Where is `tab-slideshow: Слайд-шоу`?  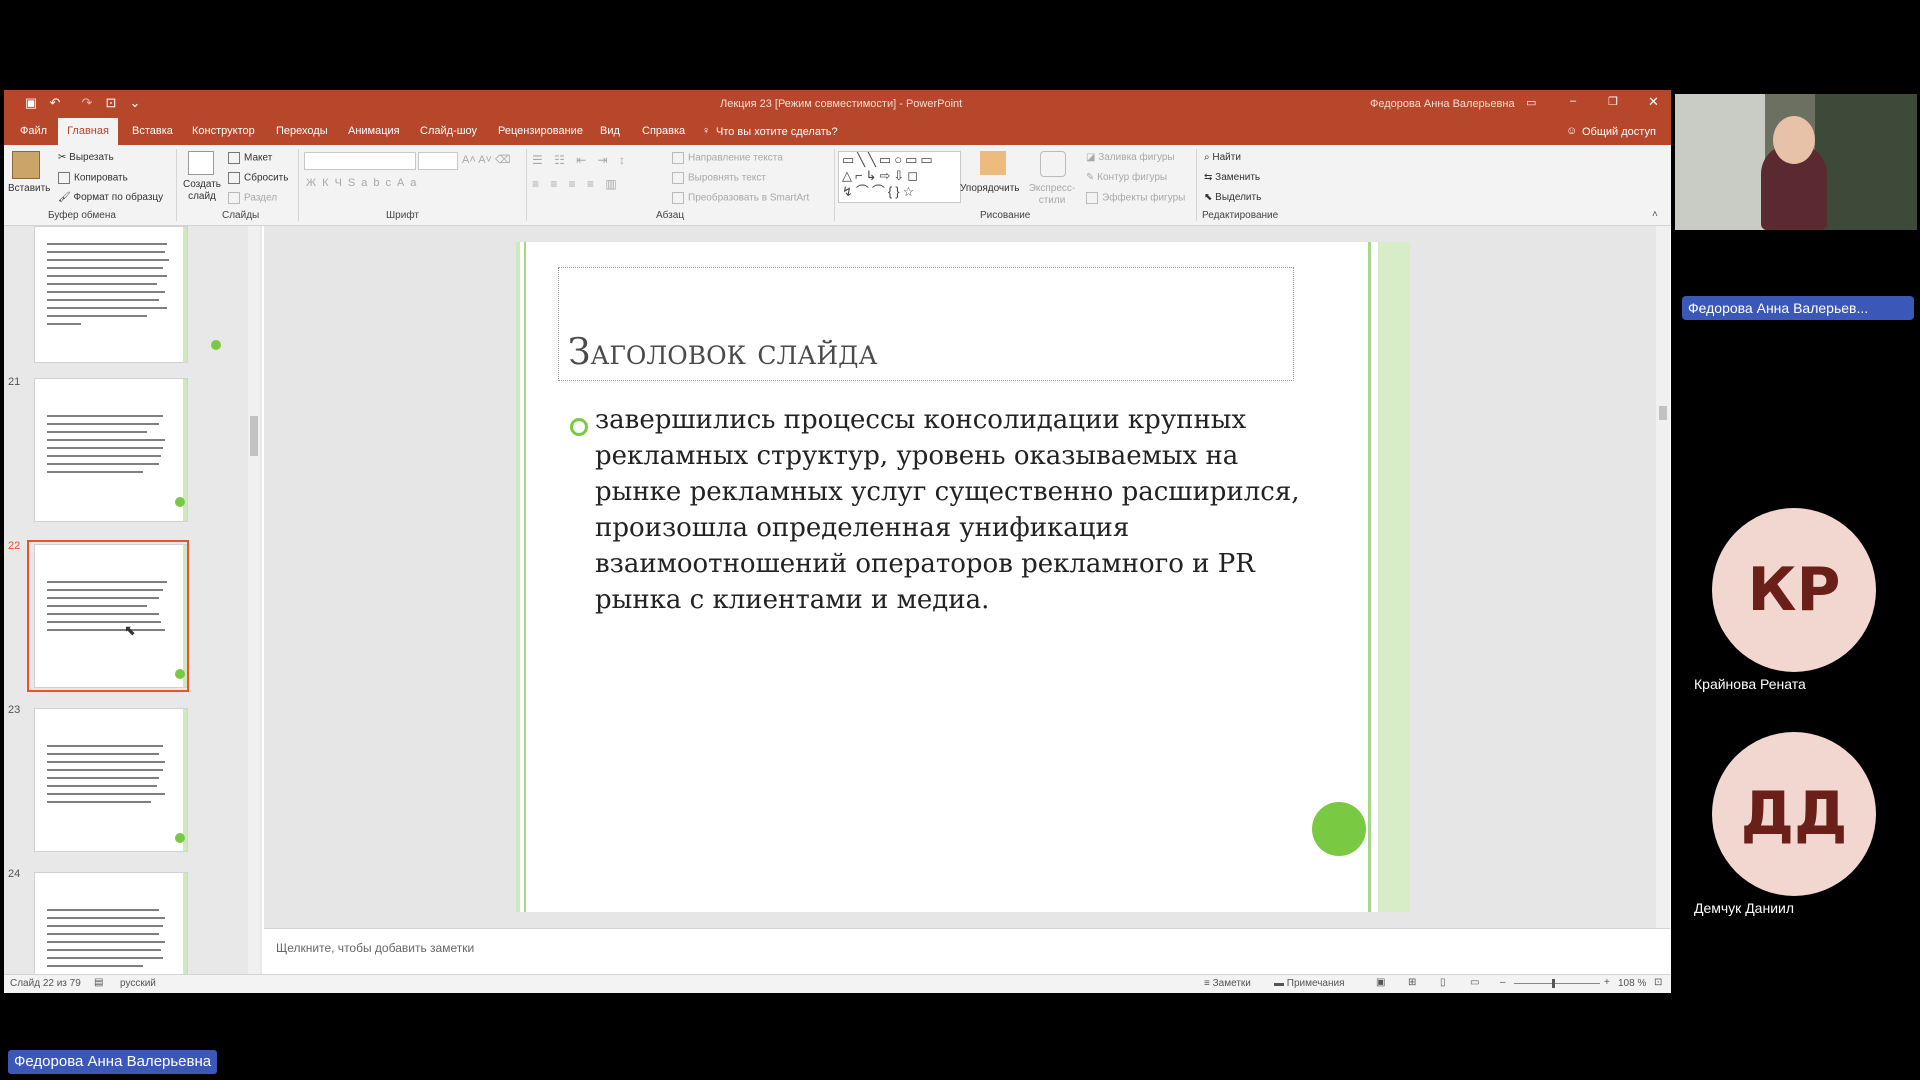
tab-slideshow: Слайд-шоу is located at coordinates (448, 131).